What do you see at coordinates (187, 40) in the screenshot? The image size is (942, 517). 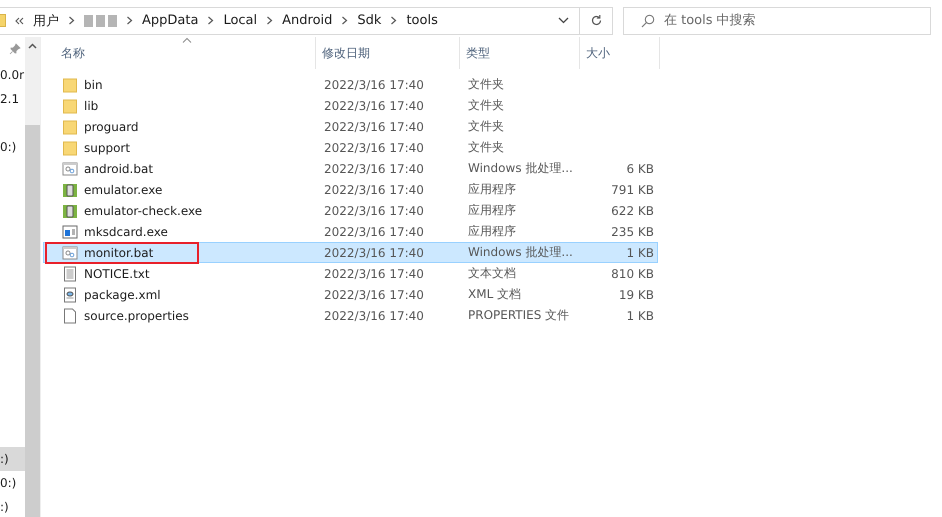 I see `sort-caret-icon` at bounding box center [187, 40].